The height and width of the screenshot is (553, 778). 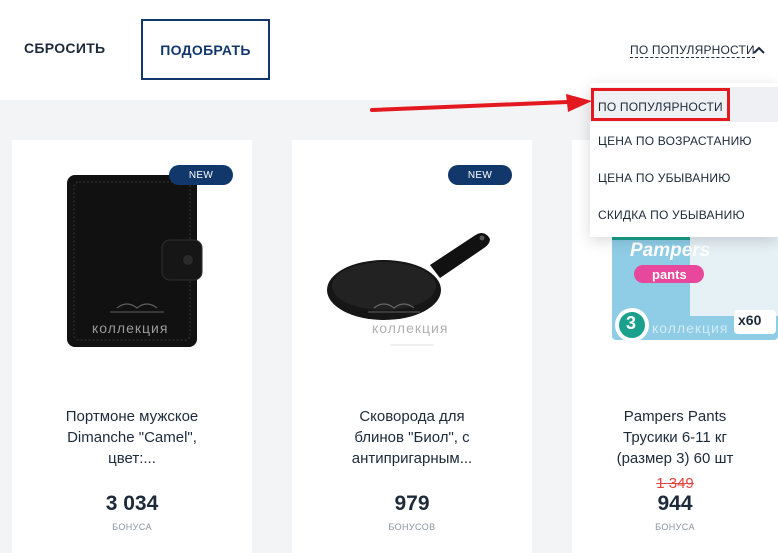 I want to click on product-price: 3 034, so click(x=132, y=503).